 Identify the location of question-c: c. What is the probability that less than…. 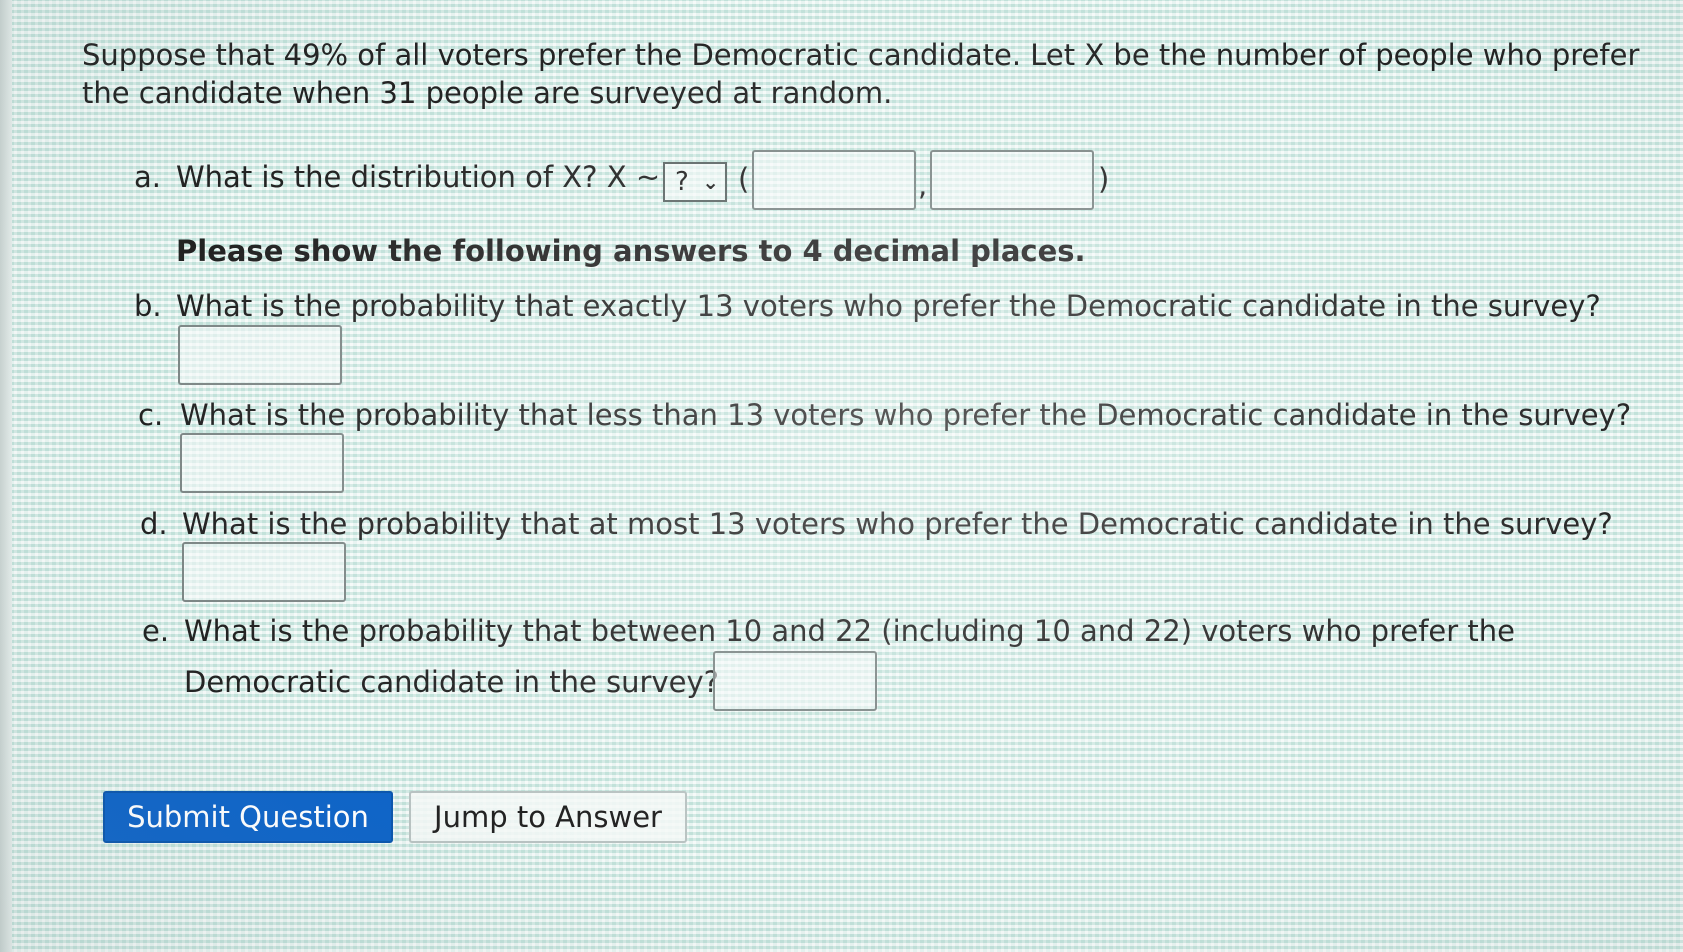
(884, 415).